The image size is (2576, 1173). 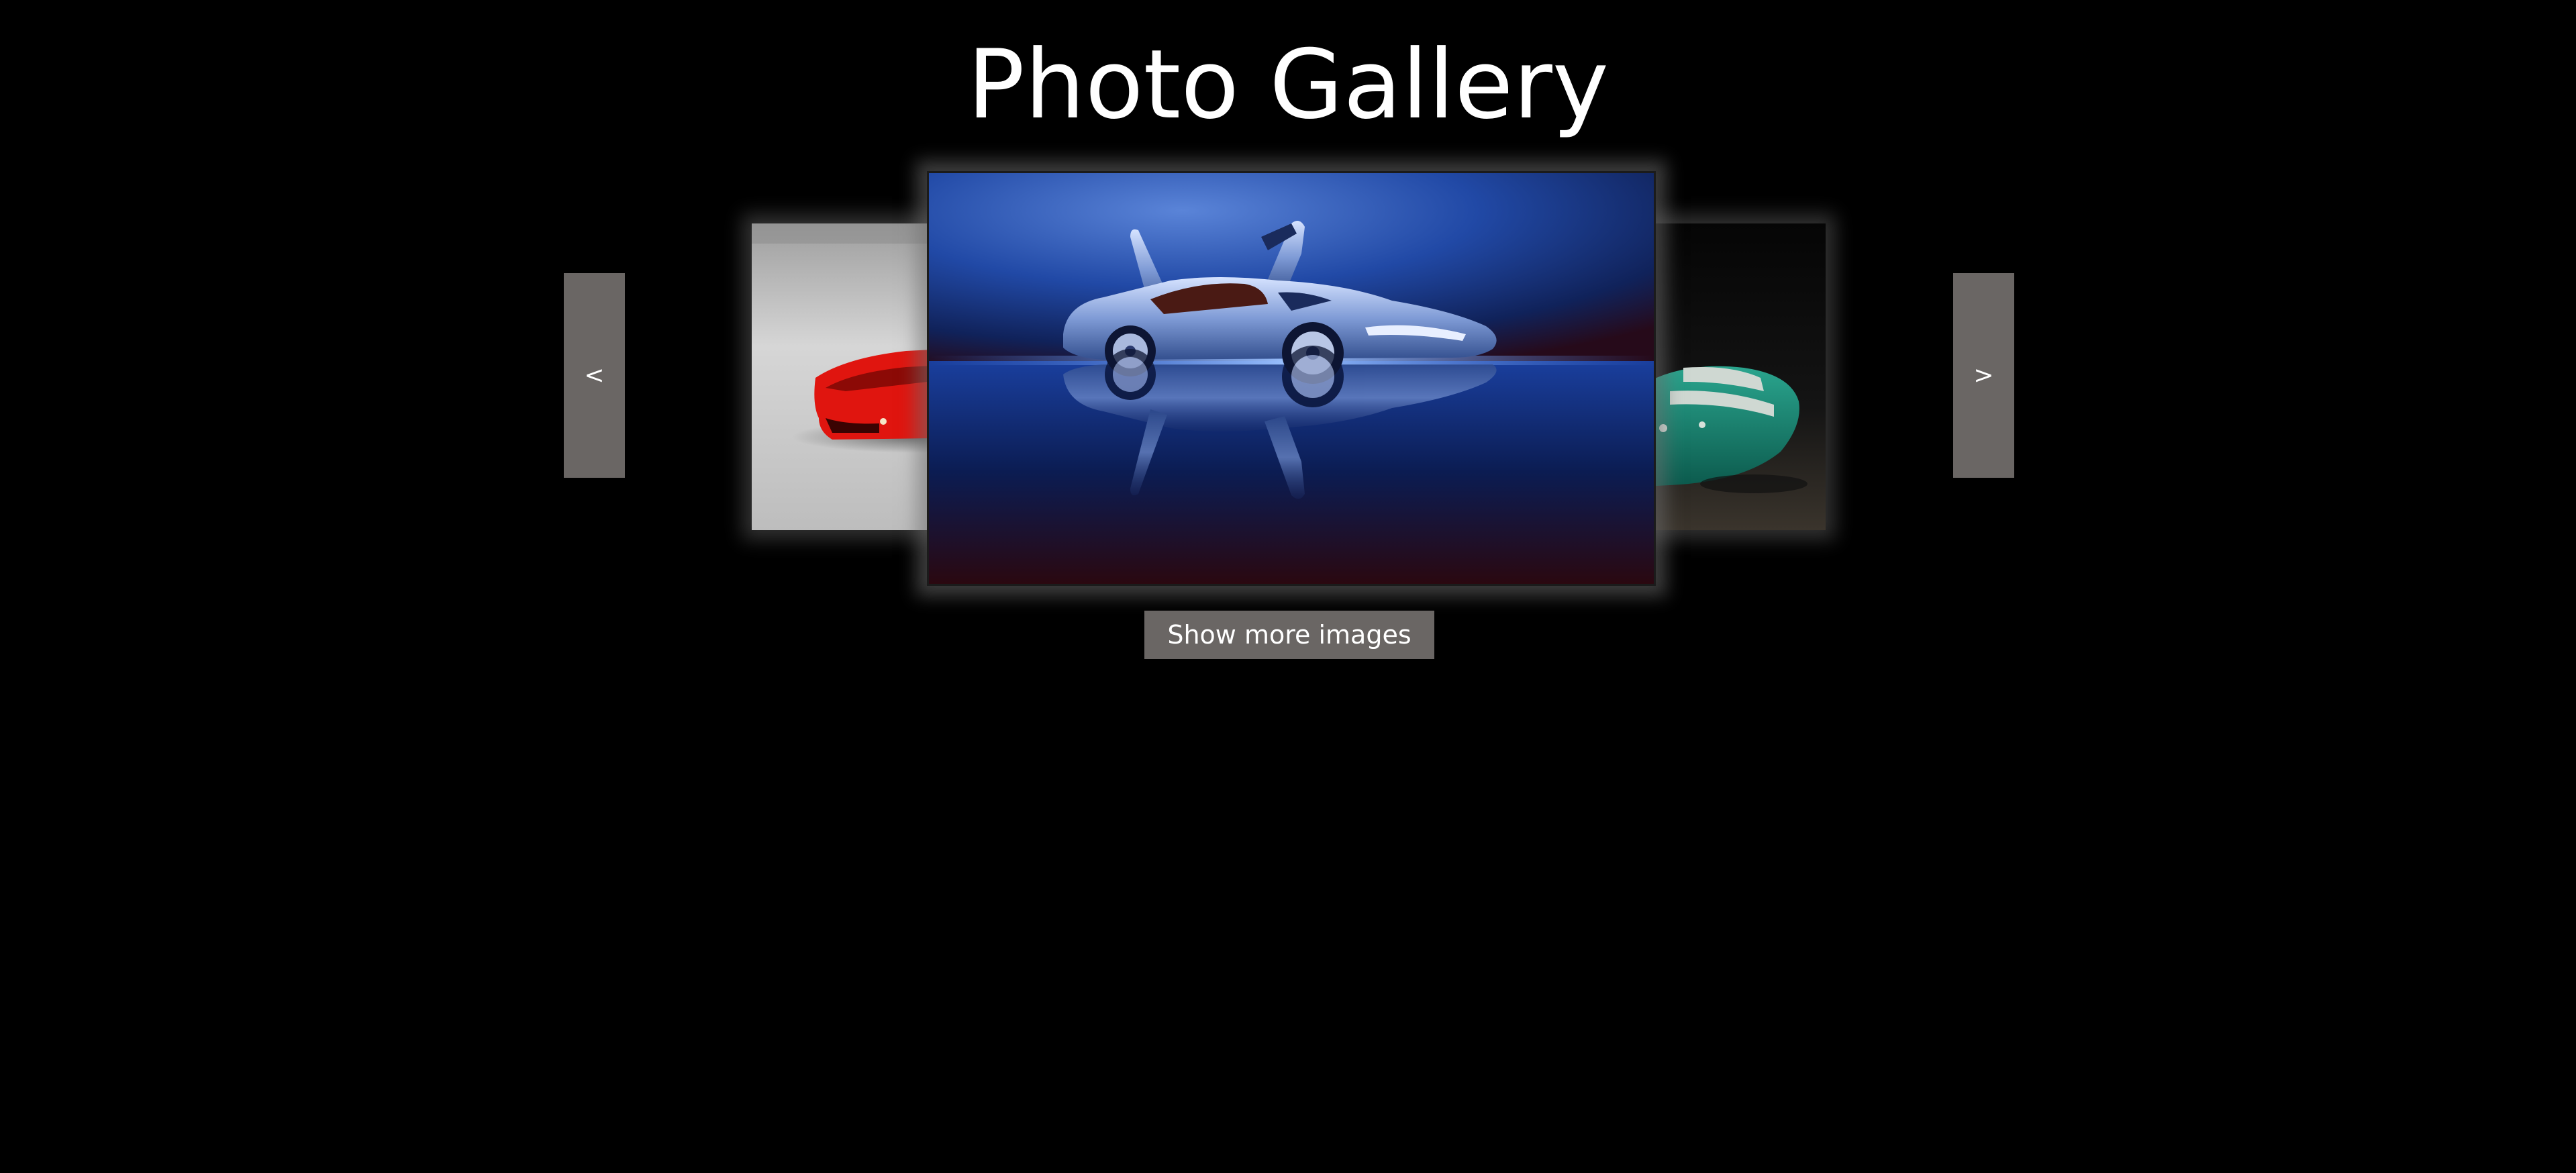 I want to click on next-label: >, so click(x=1983, y=375).